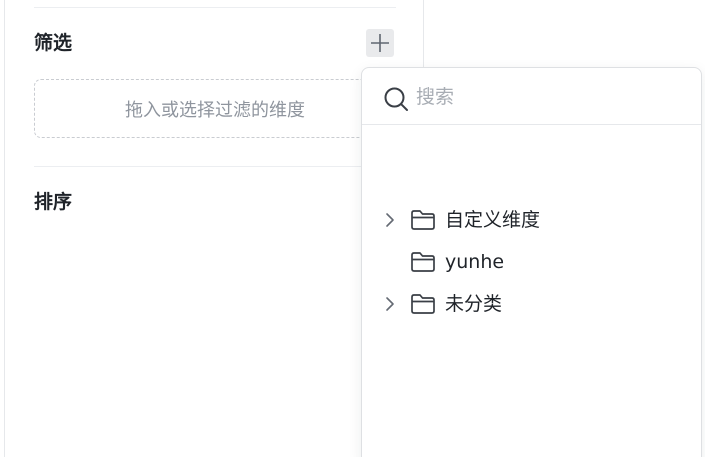  I want to click on tree-item-label: yunhe, so click(475, 262).